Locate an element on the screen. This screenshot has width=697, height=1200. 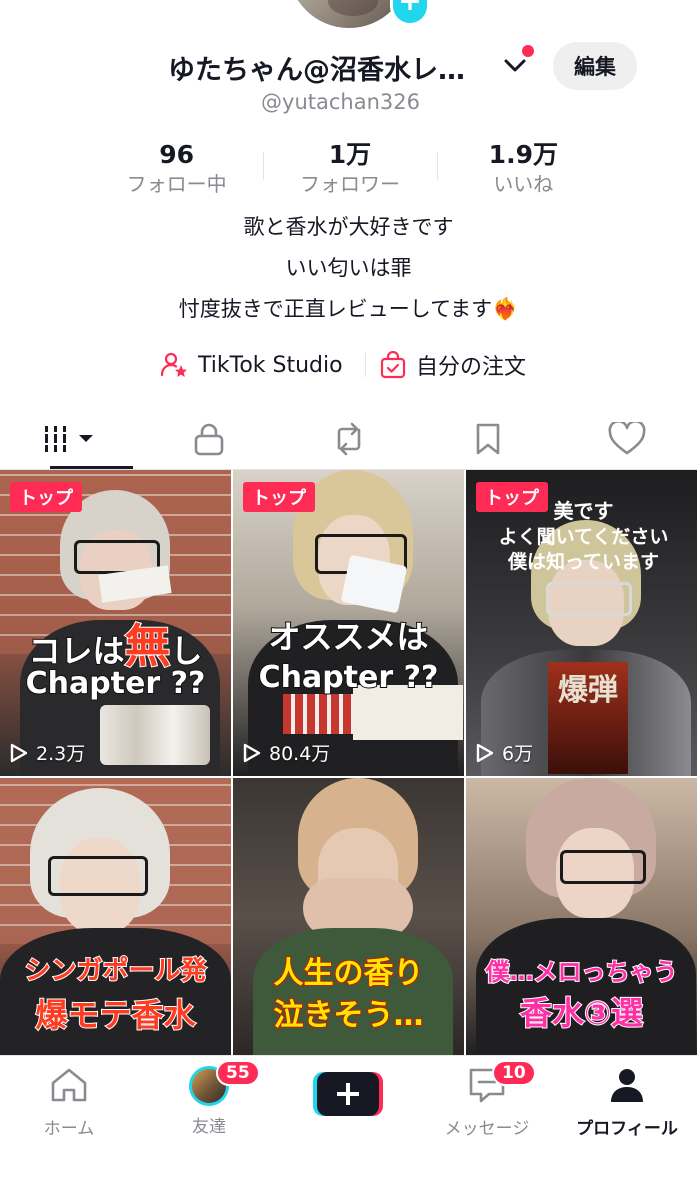
tab-favorites is located at coordinates (487, 438).